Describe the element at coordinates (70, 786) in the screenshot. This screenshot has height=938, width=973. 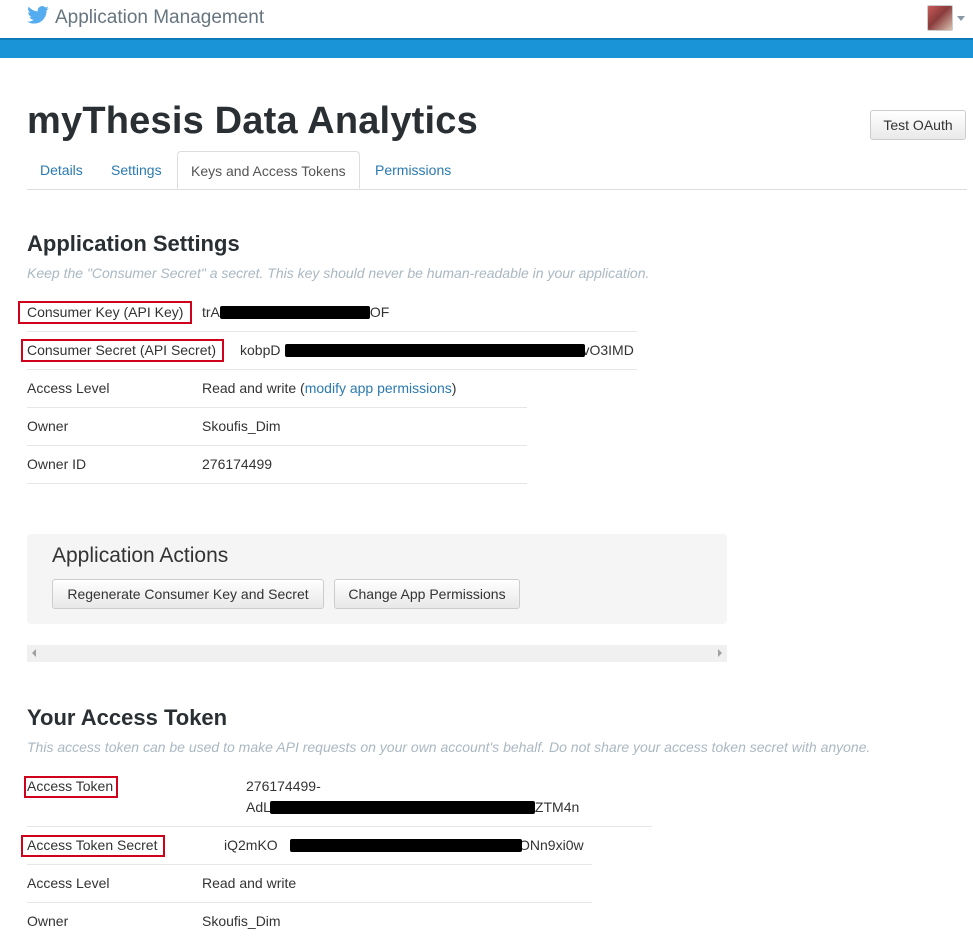
I see `access-token-label: Access Token` at that location.